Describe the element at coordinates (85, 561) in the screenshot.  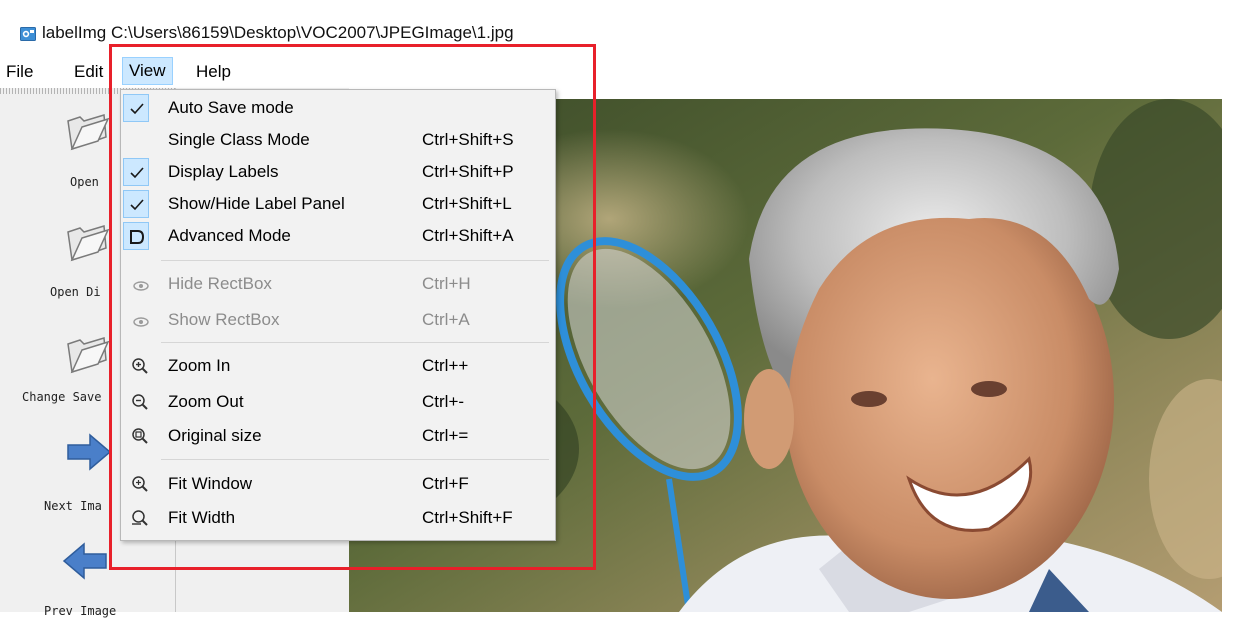
I see `arrow-left-icon` at that location.